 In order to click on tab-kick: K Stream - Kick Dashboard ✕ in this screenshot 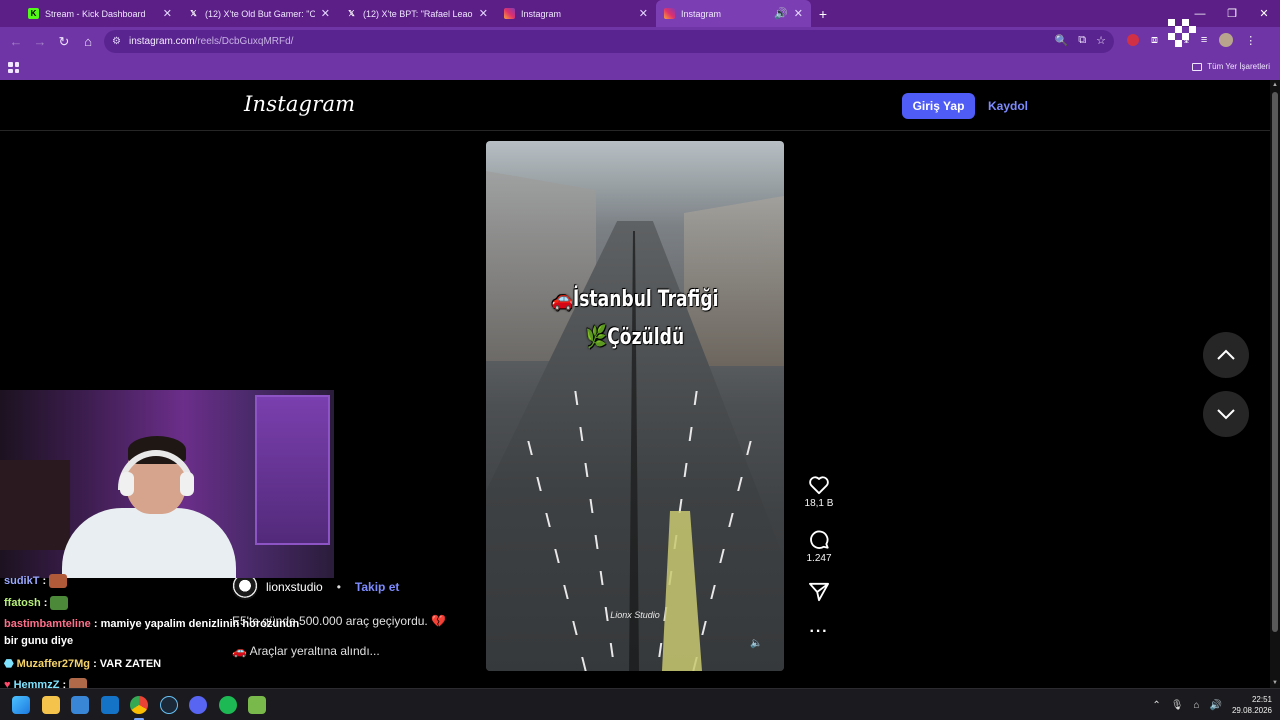, I will do `click(90, 13)`.